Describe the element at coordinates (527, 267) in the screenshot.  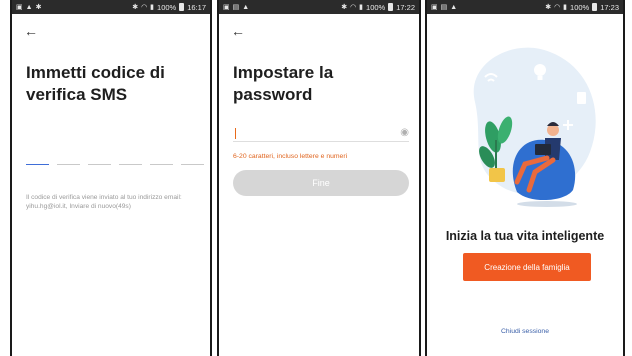
I see `create-family-button: Creazione della famiglia` at that location.